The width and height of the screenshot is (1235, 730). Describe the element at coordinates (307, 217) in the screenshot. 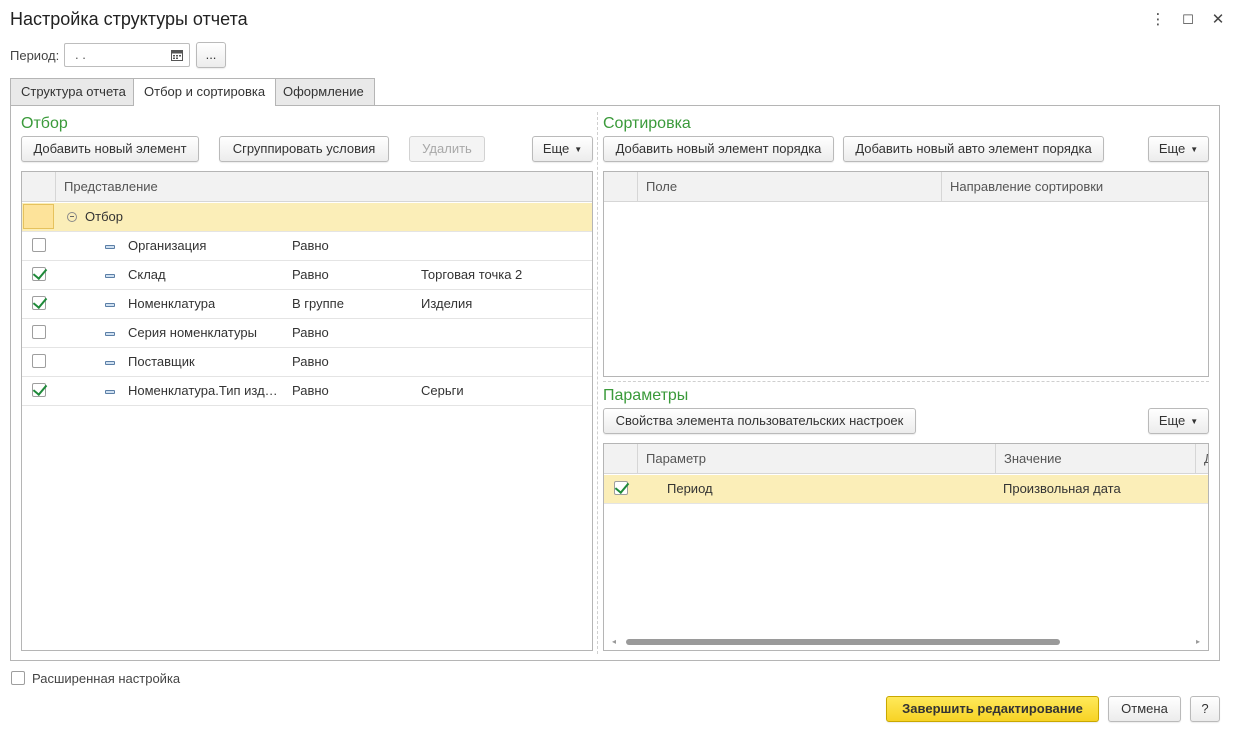

I see `filter-root-row: Отбор` at that location.